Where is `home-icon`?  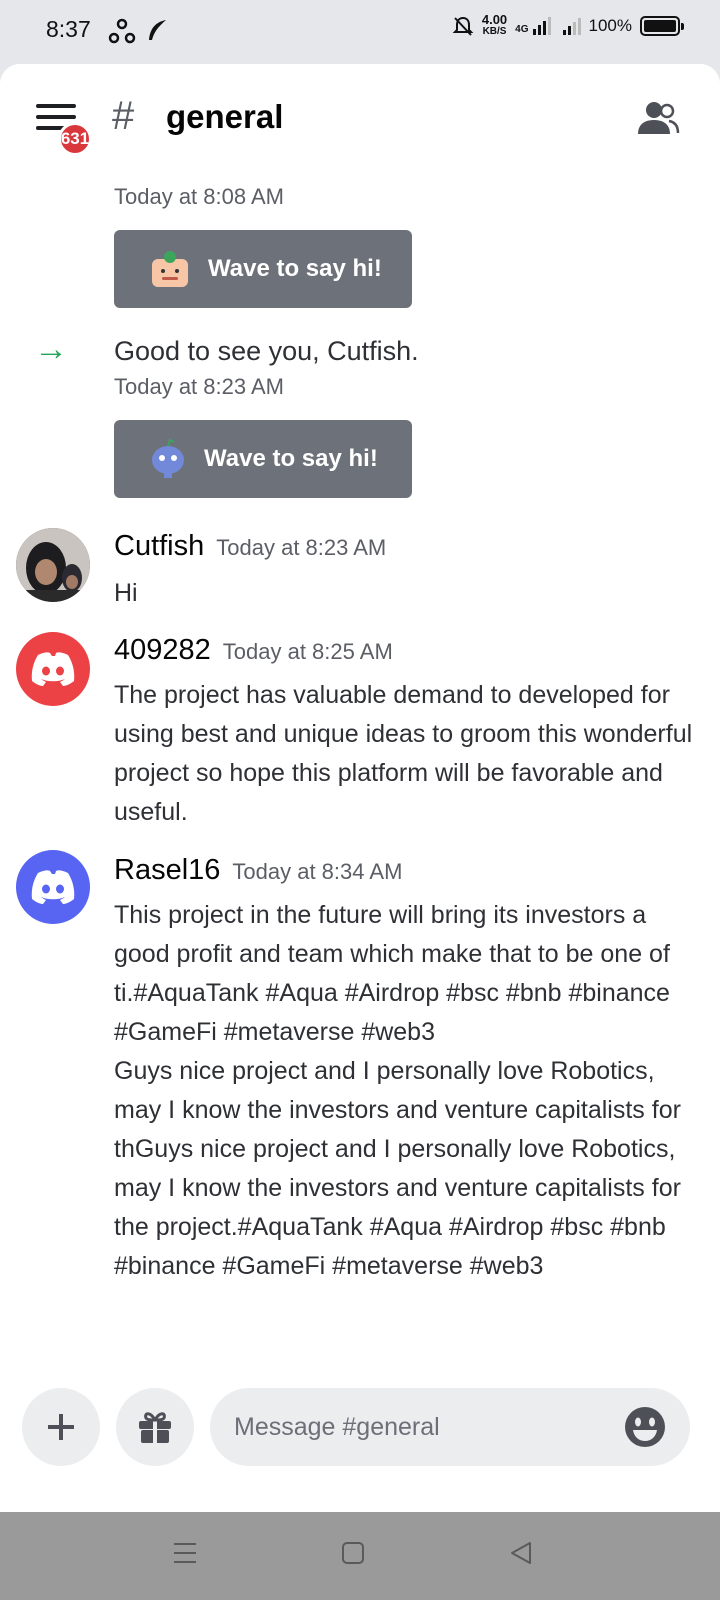
home-icon is located at coordinates (353, 1553).